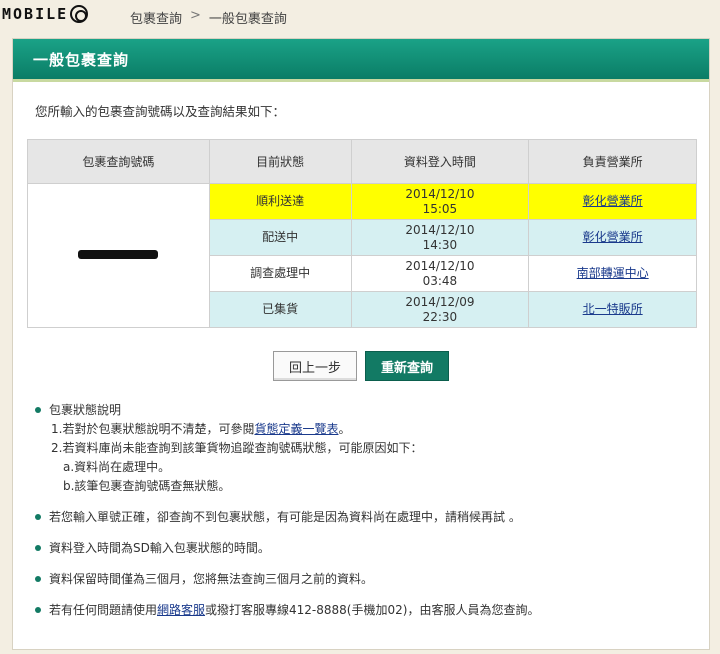  What do you see at coordinates (35, 14) in the screenshot?
I see `logo-text: MOBILE` at bounding box center [35, 14].